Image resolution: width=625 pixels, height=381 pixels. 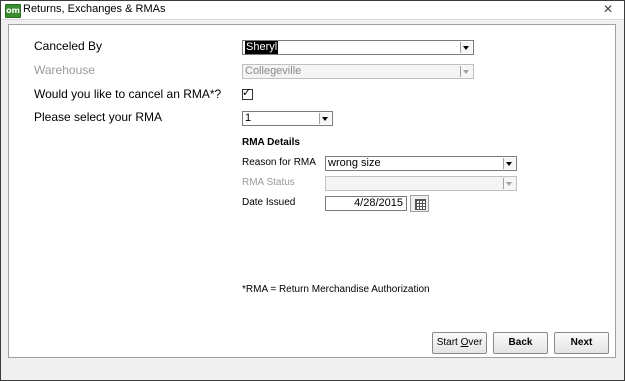 What do you see at coordinates (13, 11) in the screenshot?
I see `app-logo-icon: om` at bounding box center [13, 11].